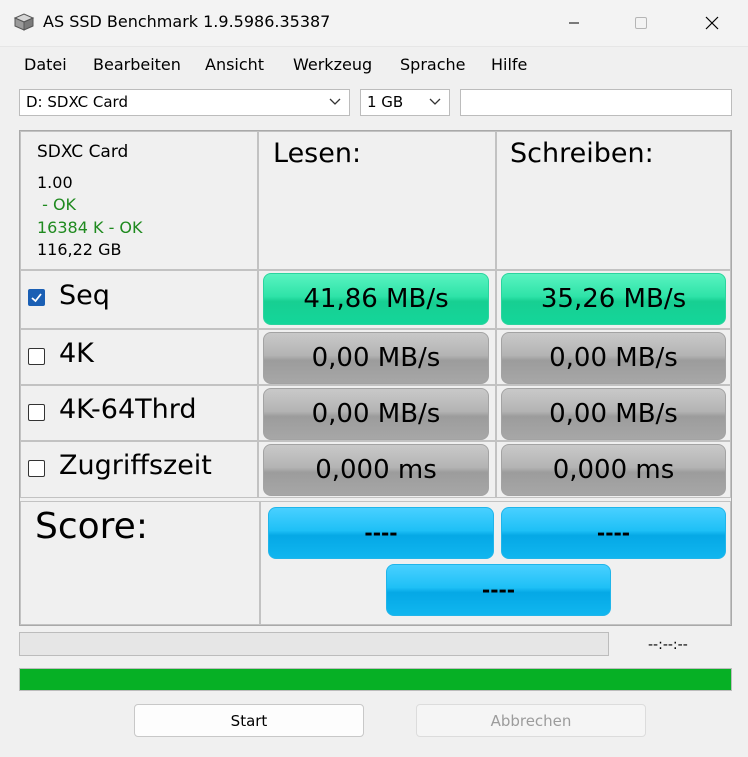 The height and width of the screenshot is (757, 748). I want to click on 4k-read-result: 0,00 MB/s, so click(376, 358).